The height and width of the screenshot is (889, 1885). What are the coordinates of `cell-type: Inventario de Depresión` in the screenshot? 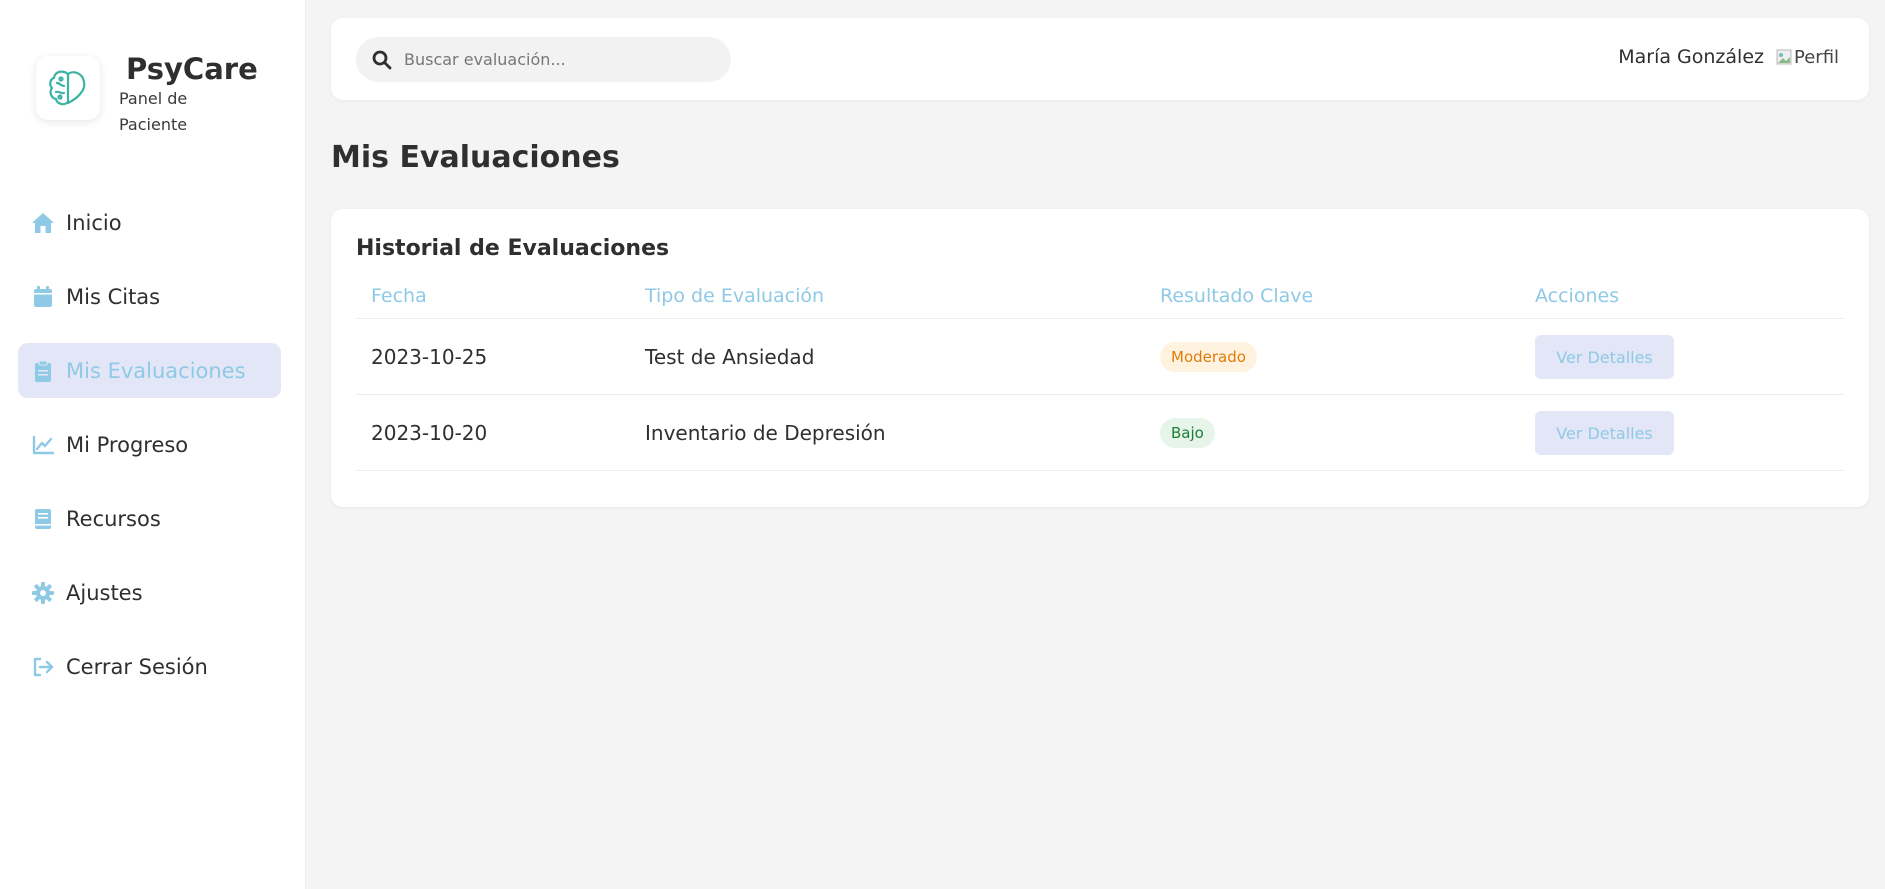 It's located at (765, 433).